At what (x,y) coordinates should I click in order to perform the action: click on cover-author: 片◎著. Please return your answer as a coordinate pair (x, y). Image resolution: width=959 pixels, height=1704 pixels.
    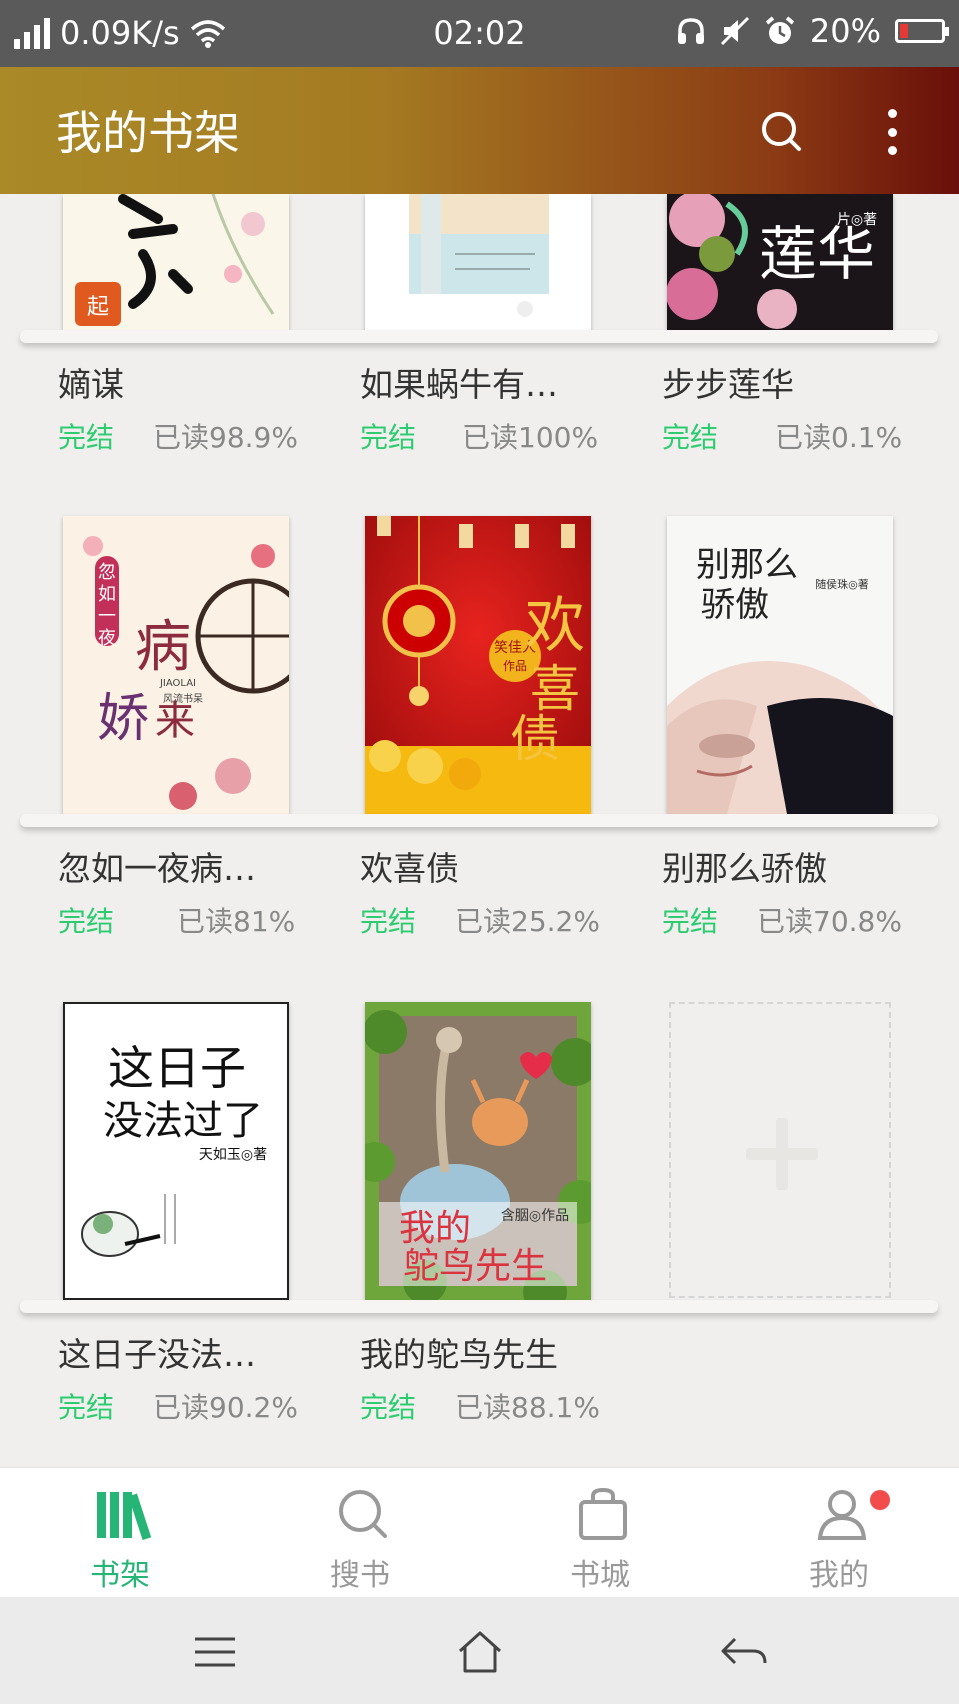
    Looking at the image, I should click on (857, 220).